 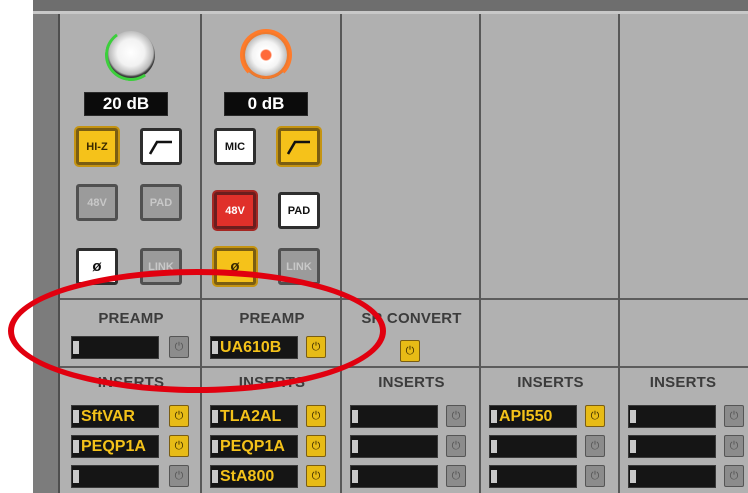 What do you see at coordinates (533, 416) in the screenshot?
I see `insert-slot-1: API550` at bounding box center [533, 416].